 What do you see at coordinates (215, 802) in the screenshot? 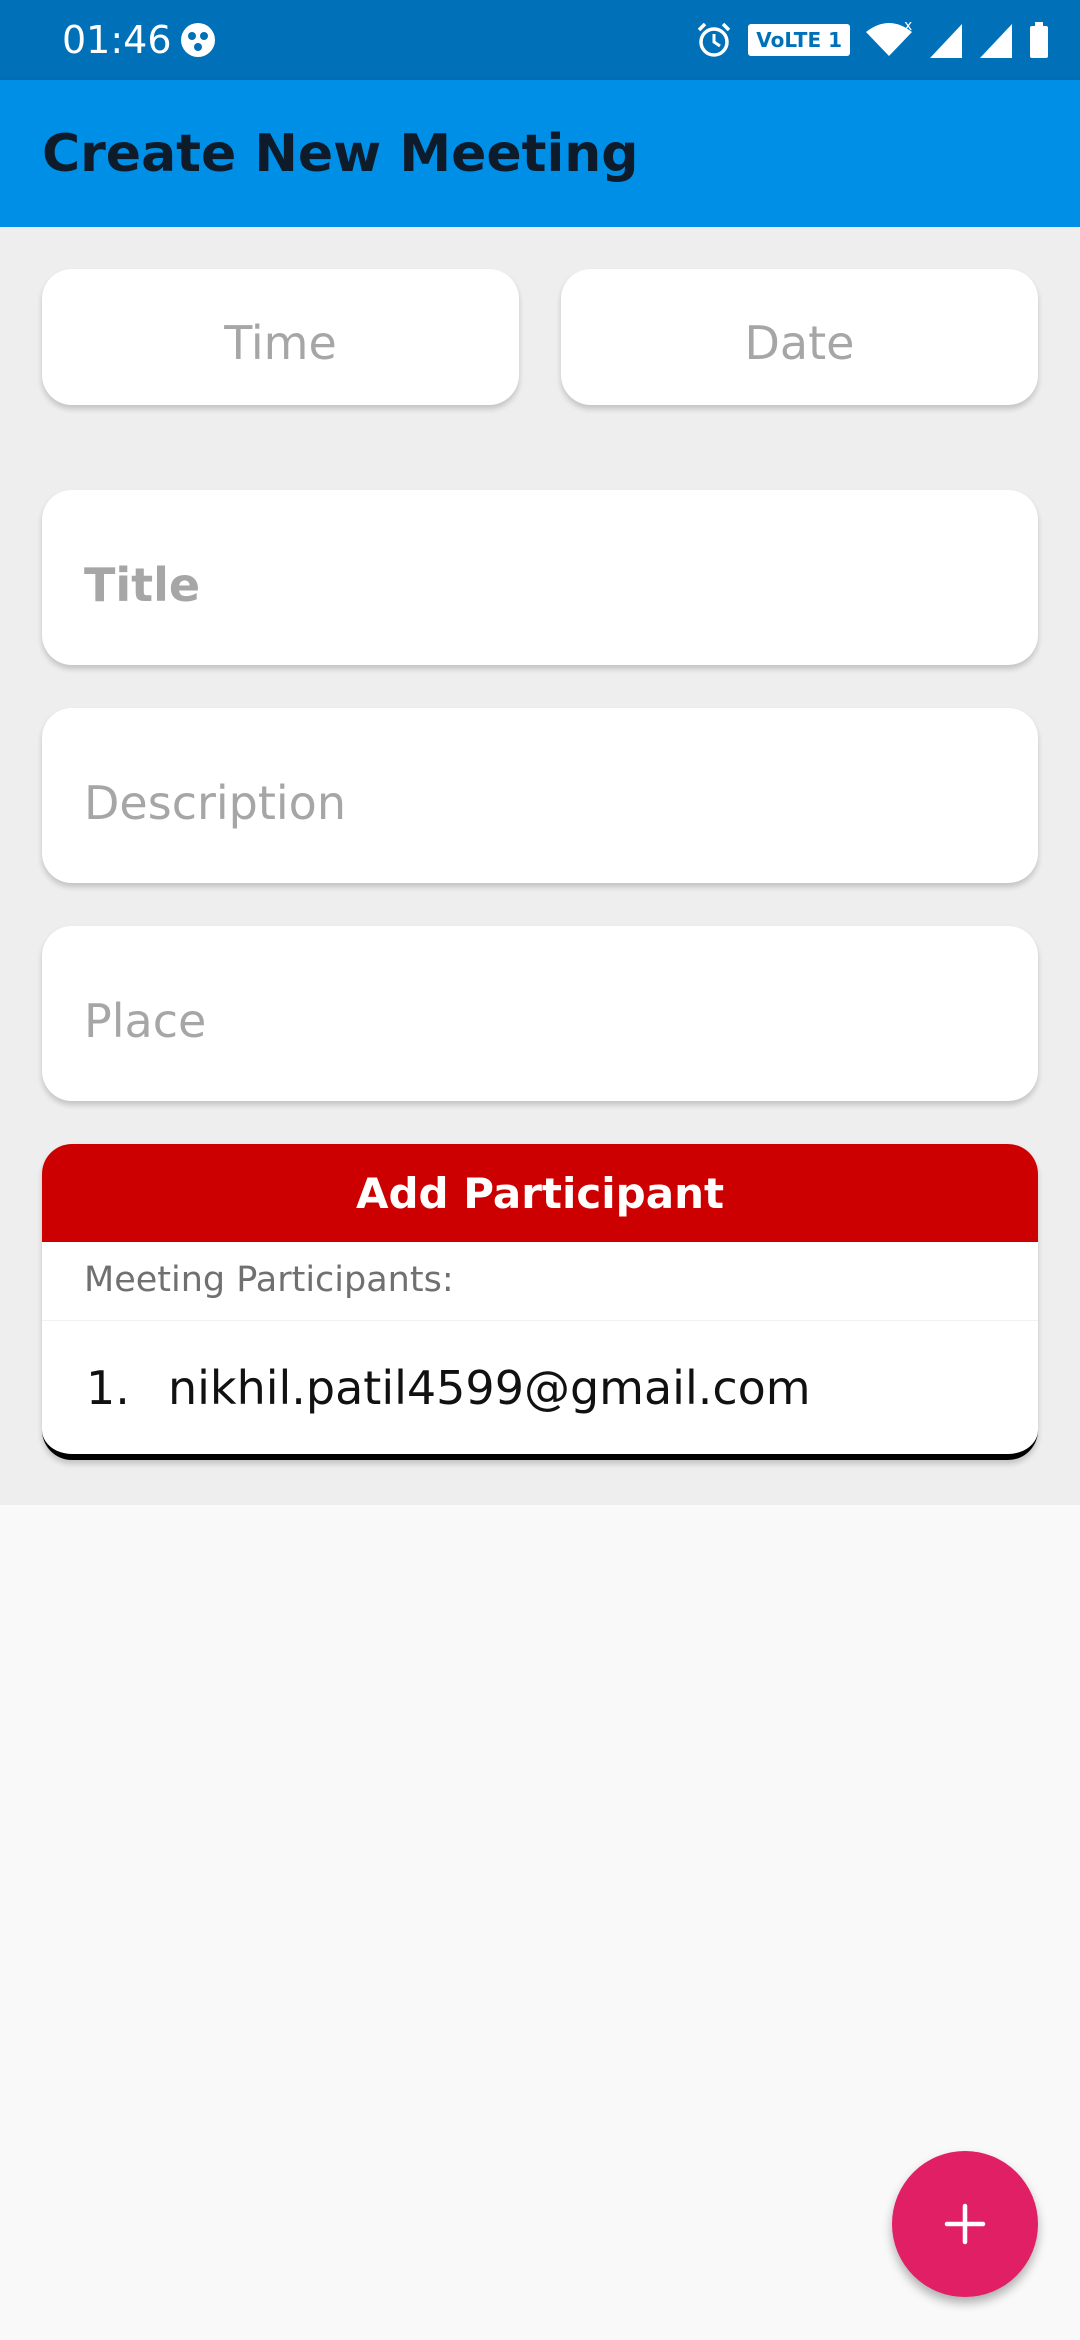
I see `description-placeholder: Description` at bounding box center [215, 802].